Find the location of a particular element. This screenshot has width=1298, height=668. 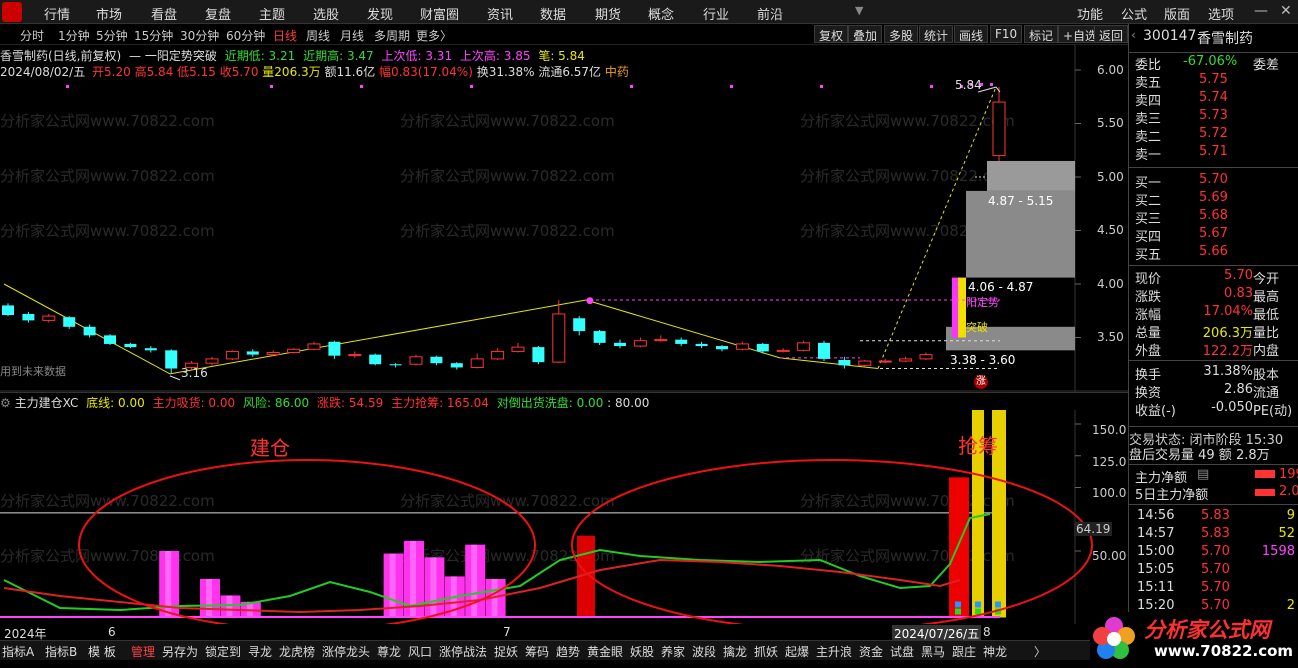

menu-item-gongshi: 公式 is located at coordinates (1134, 13).